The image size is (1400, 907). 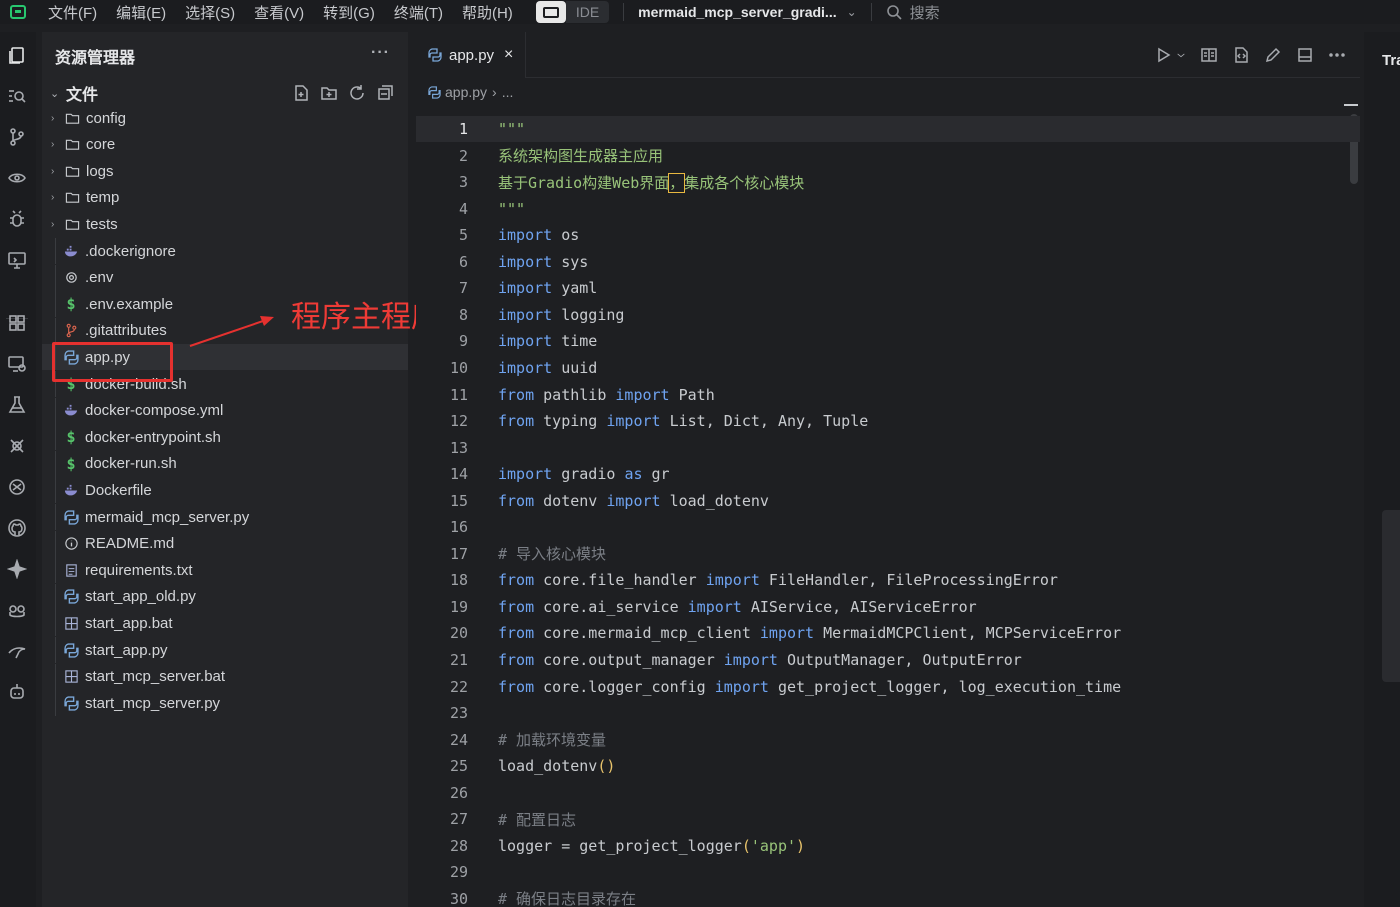 What do you see at coordinates (1163, 55) in the screenshot?
I see `run-icon` at bounding box center [1163, 55].